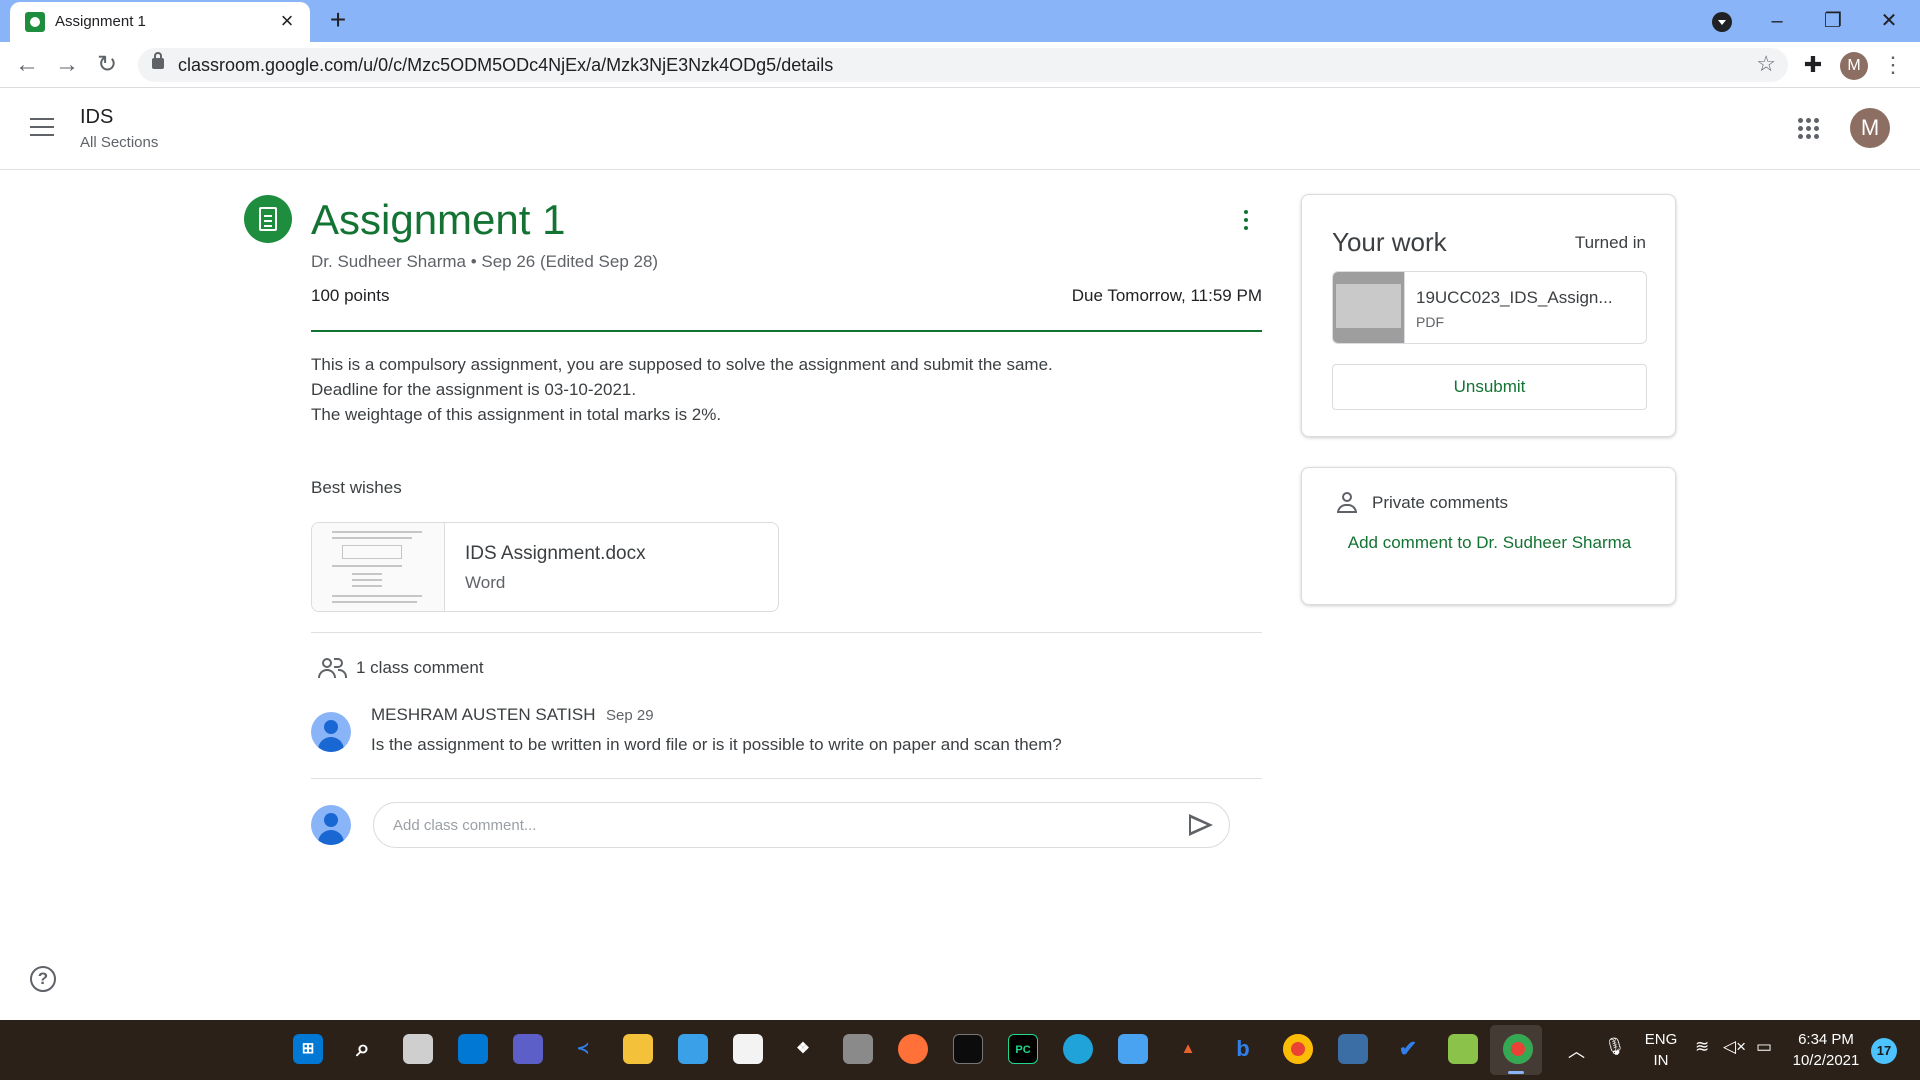 The height and width of the screenshot is (1080, 1920). What do you see at coordinates (858, 1049) in the screenshot?
I see `calculator-icon` at bounding box center [858, 1049].